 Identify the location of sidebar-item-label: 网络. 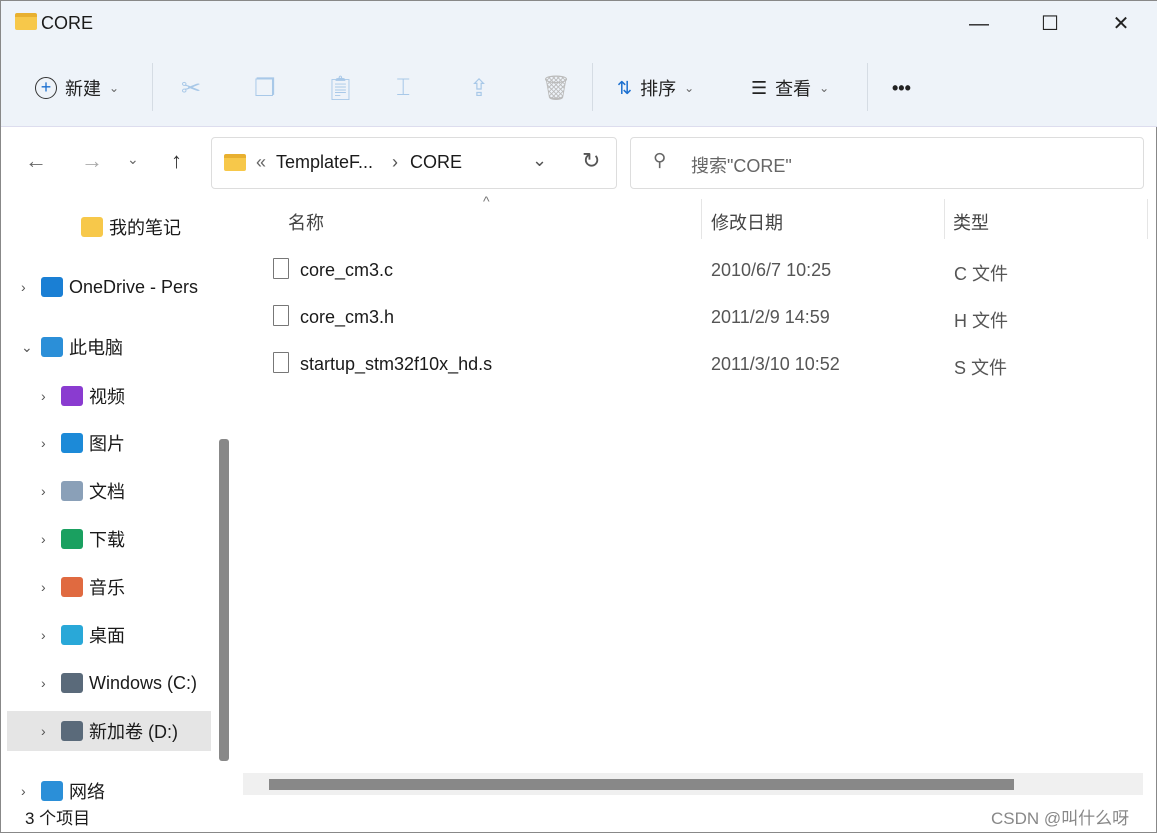
(87, 792).